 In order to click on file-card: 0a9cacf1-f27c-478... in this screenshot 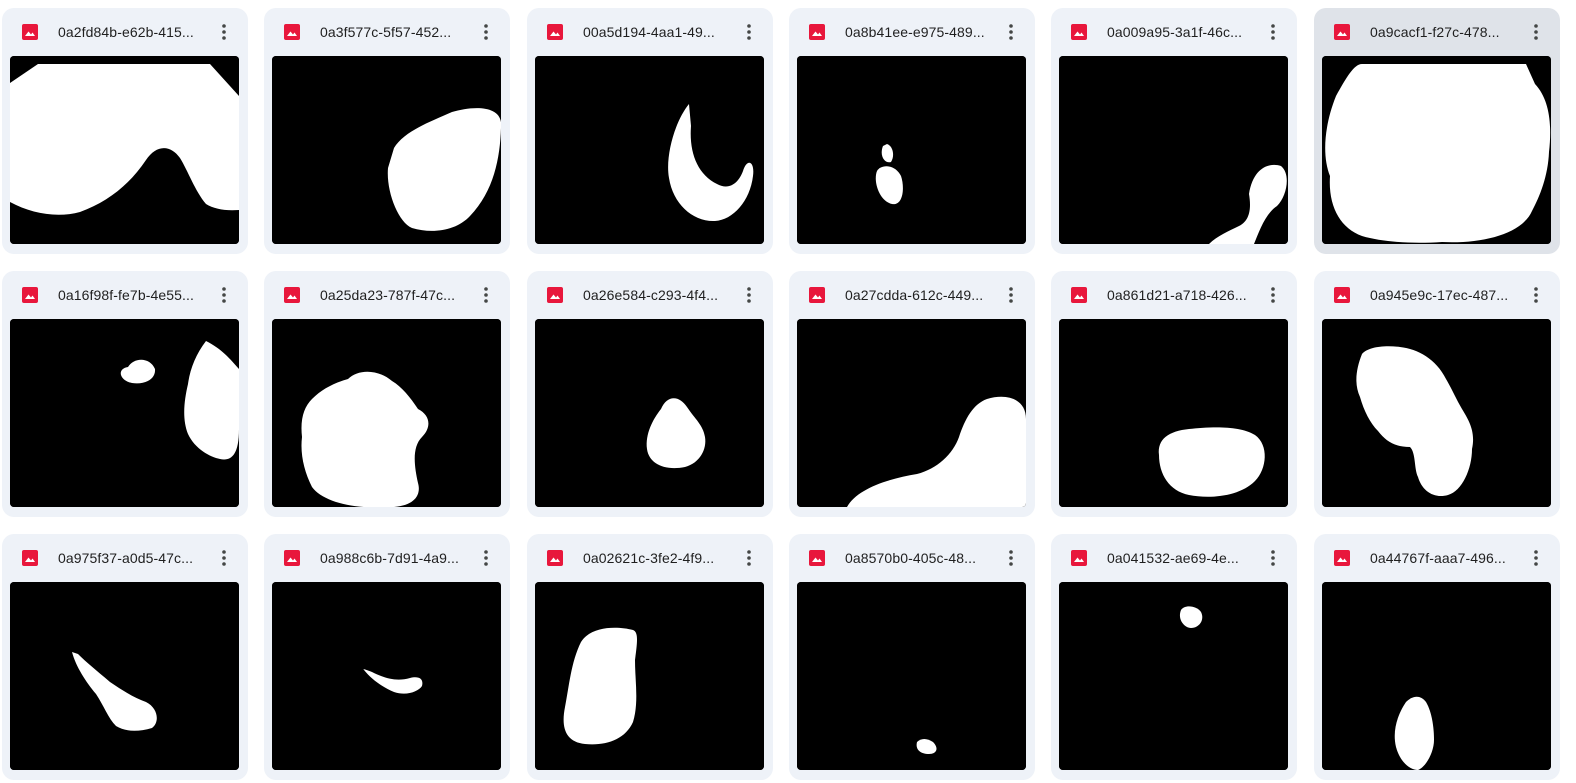, I will do `click(1437, 131)`.